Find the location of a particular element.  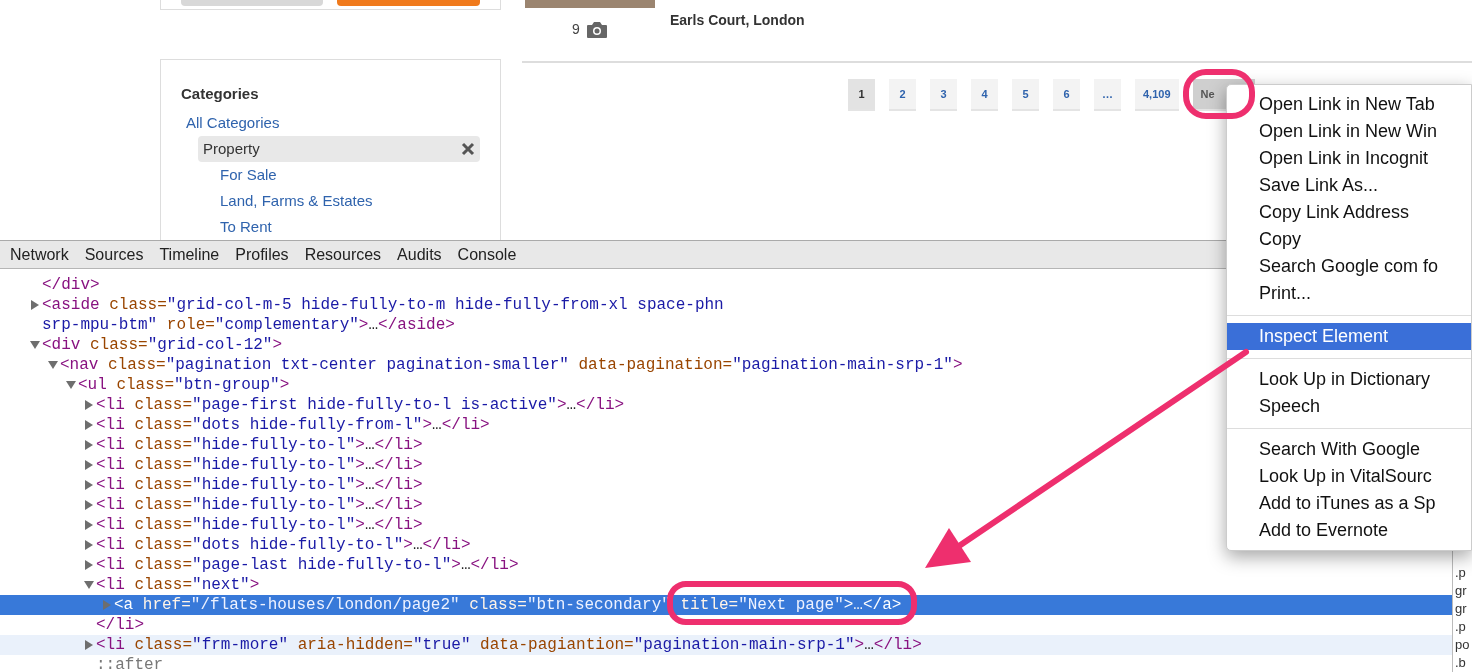

code-line: ::after is located at coordinates (130, 663).